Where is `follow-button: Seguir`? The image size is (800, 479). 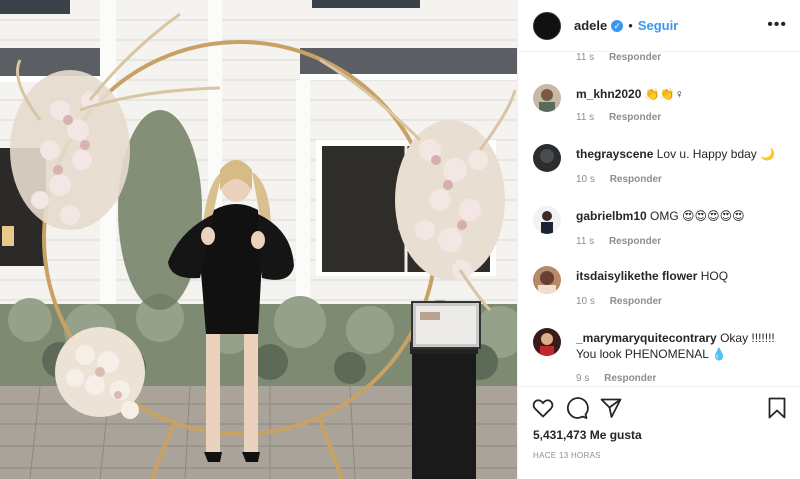 follow-button: Seguir is located at coordinates (658, 25).